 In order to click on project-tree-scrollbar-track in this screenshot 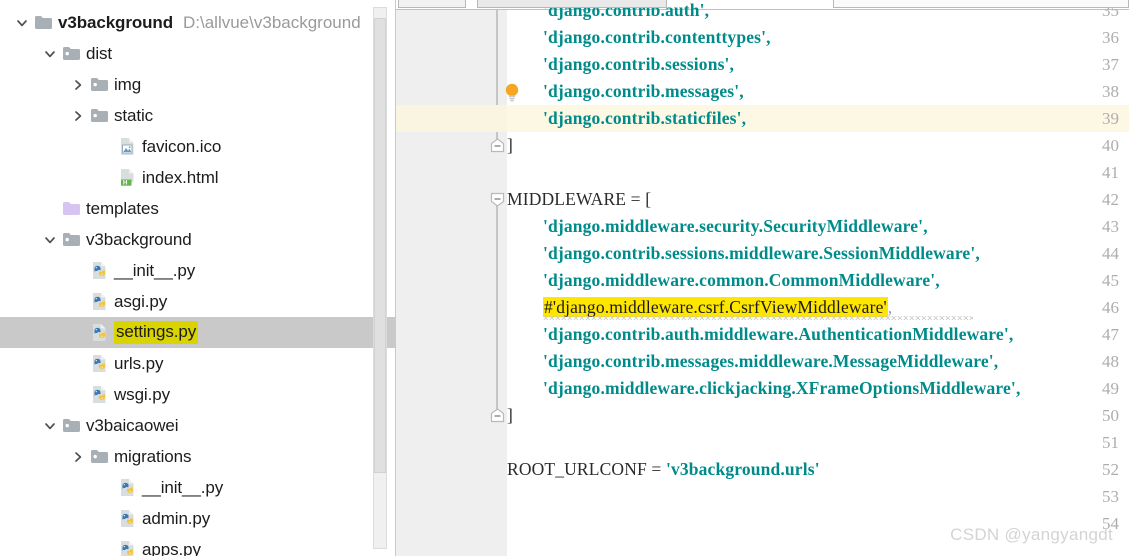, I will do `click(380, 278)`.